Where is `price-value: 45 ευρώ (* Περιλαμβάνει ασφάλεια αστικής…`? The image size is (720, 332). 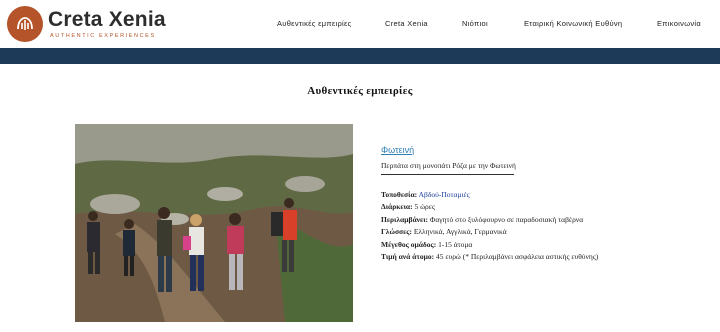
price-value: 45 ευρώ (* Περιλαμβάνει ασφάλεια αστικής… is located at coordinates (517, 257).